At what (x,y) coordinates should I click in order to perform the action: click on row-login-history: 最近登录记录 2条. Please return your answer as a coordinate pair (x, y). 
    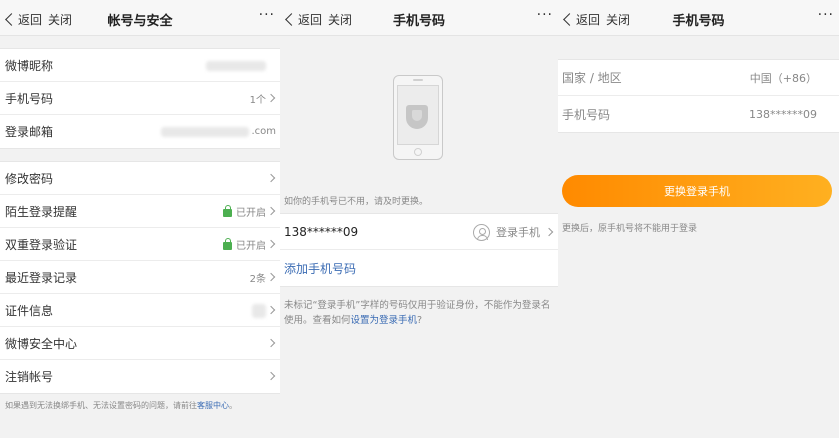
    Looking at the image, I should click on (140, 277).